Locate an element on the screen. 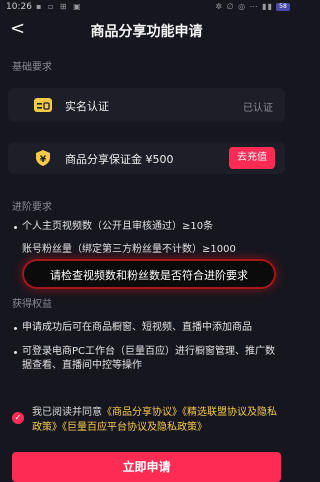 The height and width of the screenshot is (482, 320). yen-shield-icon: ¥ is located at coordinates (43, 158).